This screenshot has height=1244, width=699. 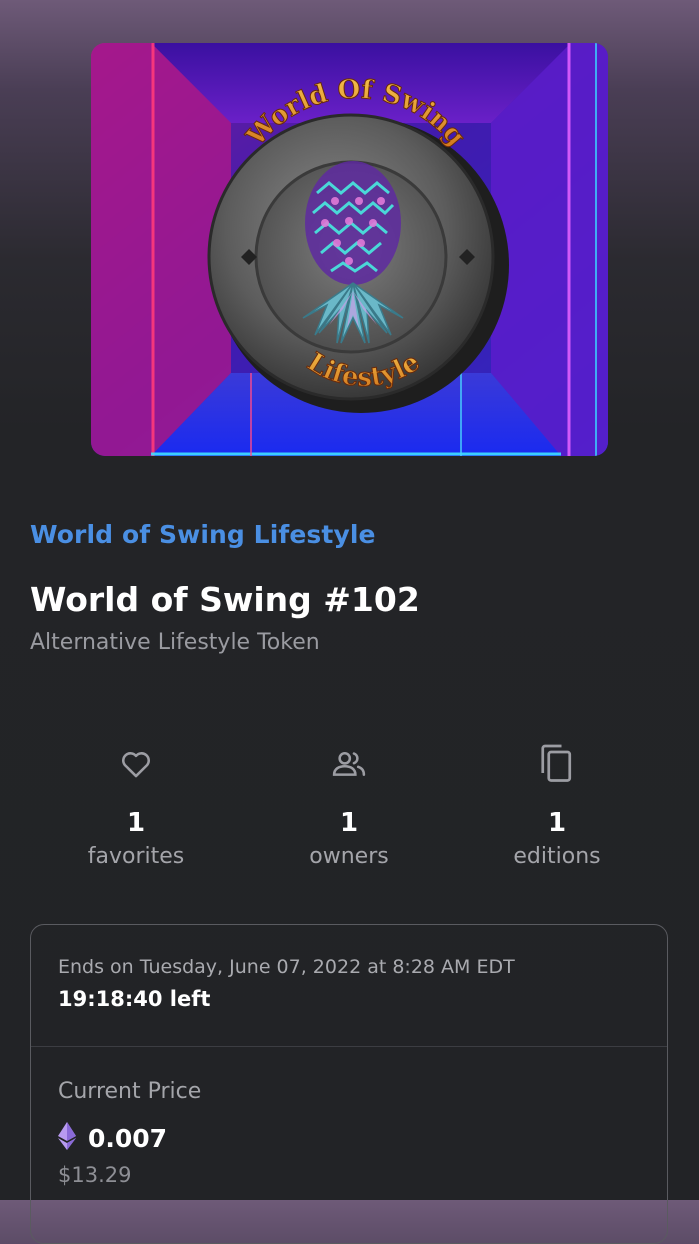 I want to click on auction-time-left: 19:18:40 left, so click(x=134, y=999).